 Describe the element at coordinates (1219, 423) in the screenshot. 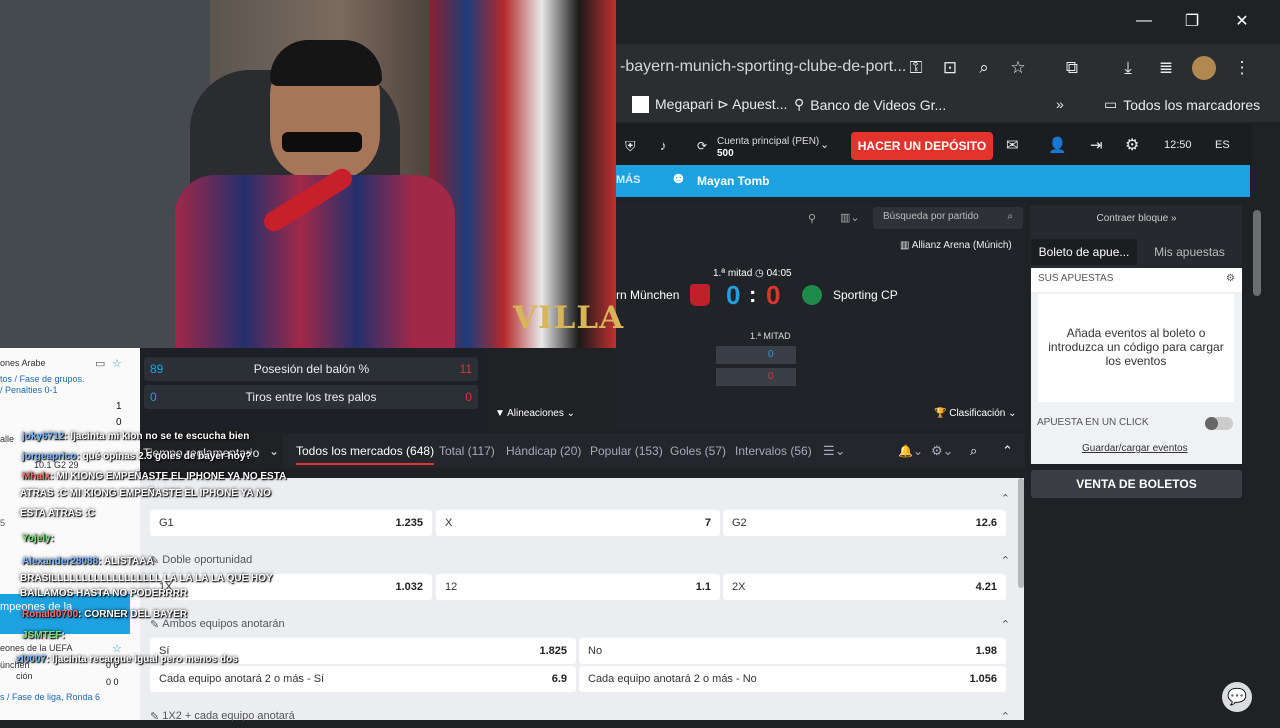

I see `one-click-toggle` at that location.